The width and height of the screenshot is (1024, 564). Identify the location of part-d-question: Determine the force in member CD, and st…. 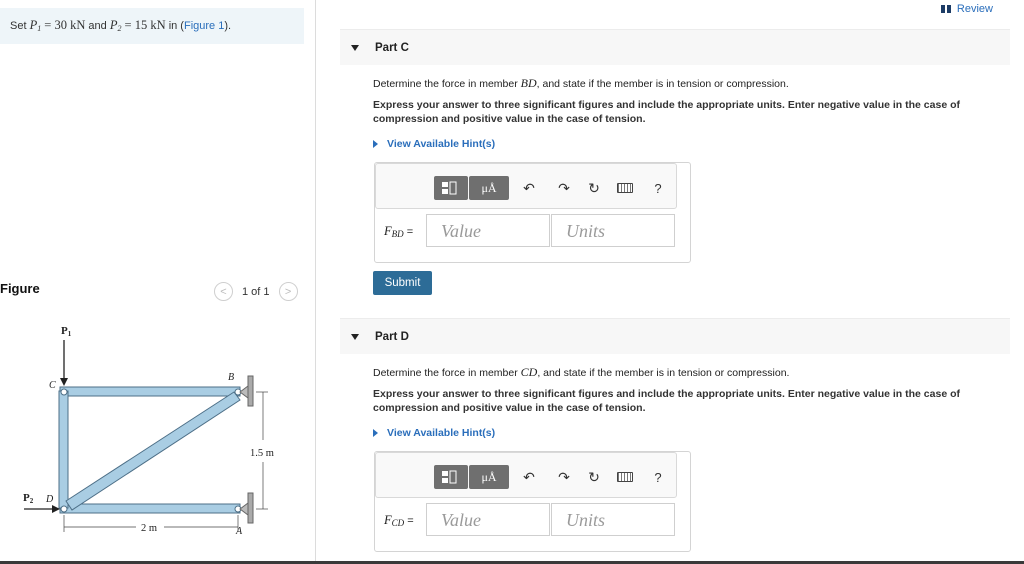
(581, 372).